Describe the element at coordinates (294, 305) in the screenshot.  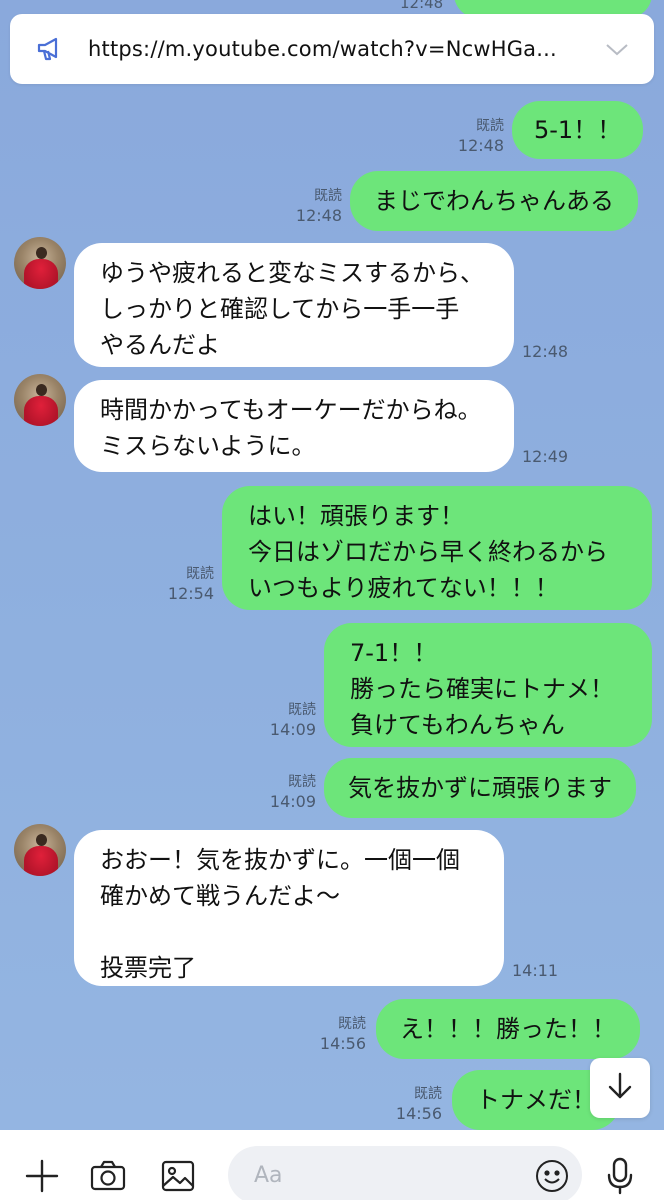
I see `message-bubble-theirs: ゆうや疲れると変なミスするから、 しっかりと確認してから一手一手 やるんだよ` at that location.